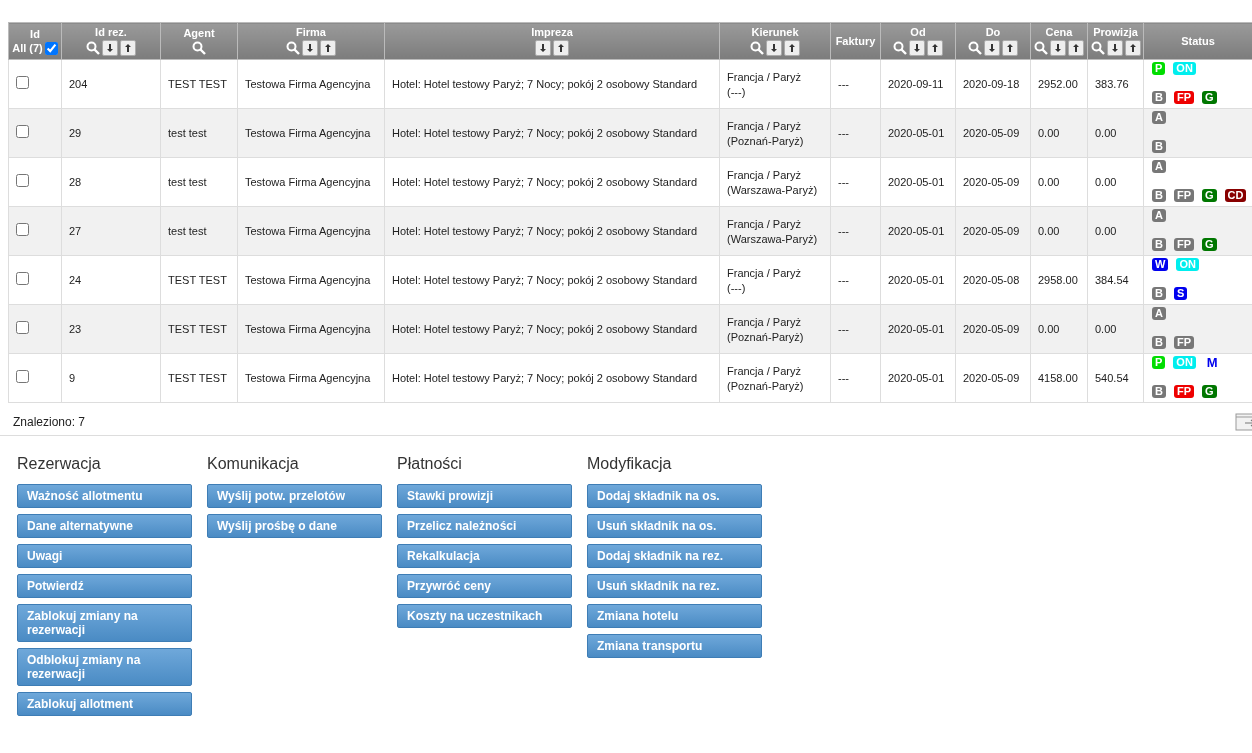 The width and height of the screenshot is (1252, 753). What do you see at coordinates (1058, 84) in the screenshot?
I see `table-cell: 2952.00` at bounding box center [1058, 84].